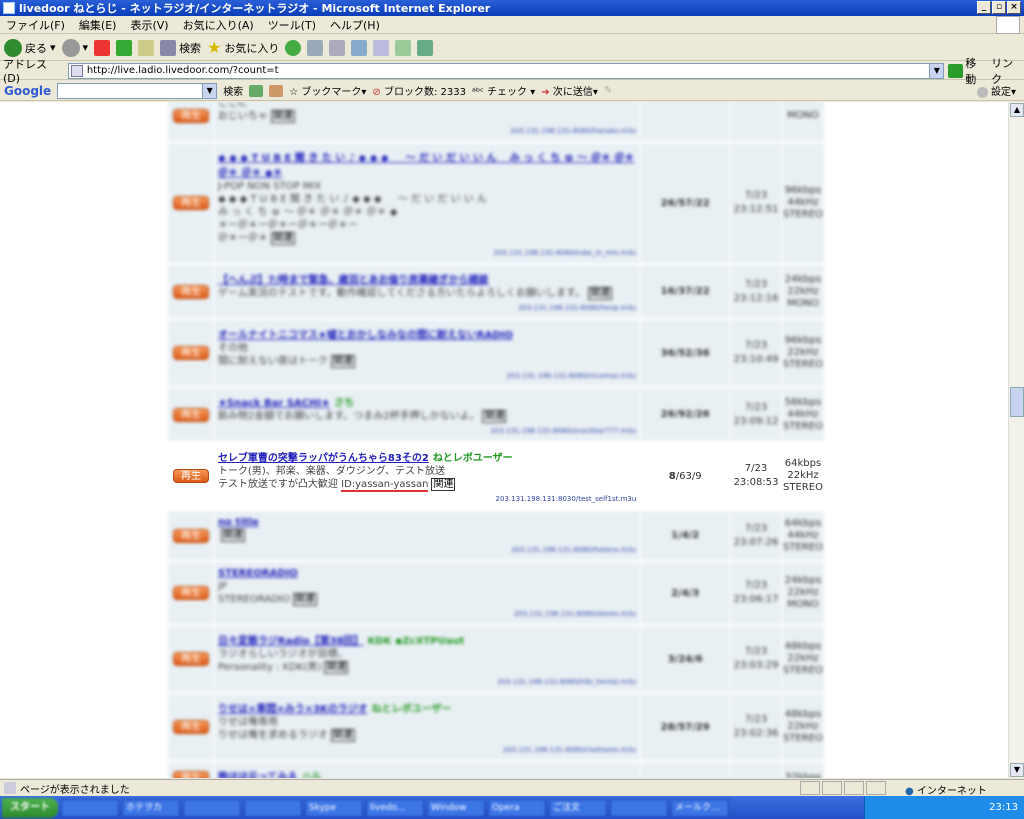 This screenshot has width=1024, height=819. I want to click on close-button: ×, so click(1014, 7).